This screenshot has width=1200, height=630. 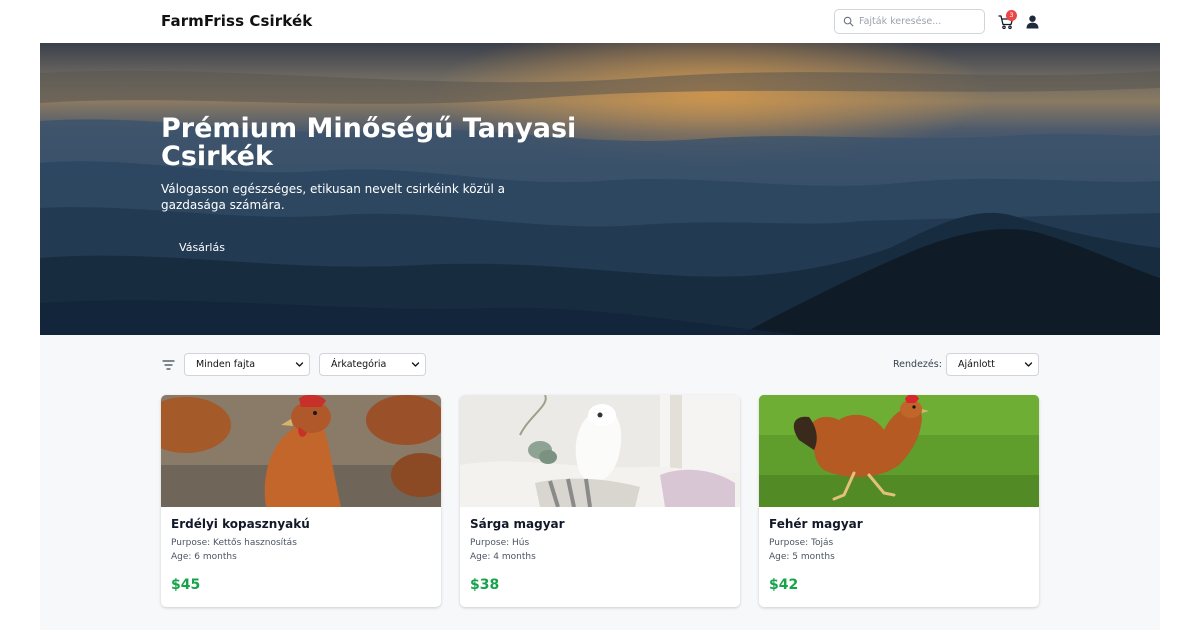 I want to click on user-icon, so click(x=1032, y=22).